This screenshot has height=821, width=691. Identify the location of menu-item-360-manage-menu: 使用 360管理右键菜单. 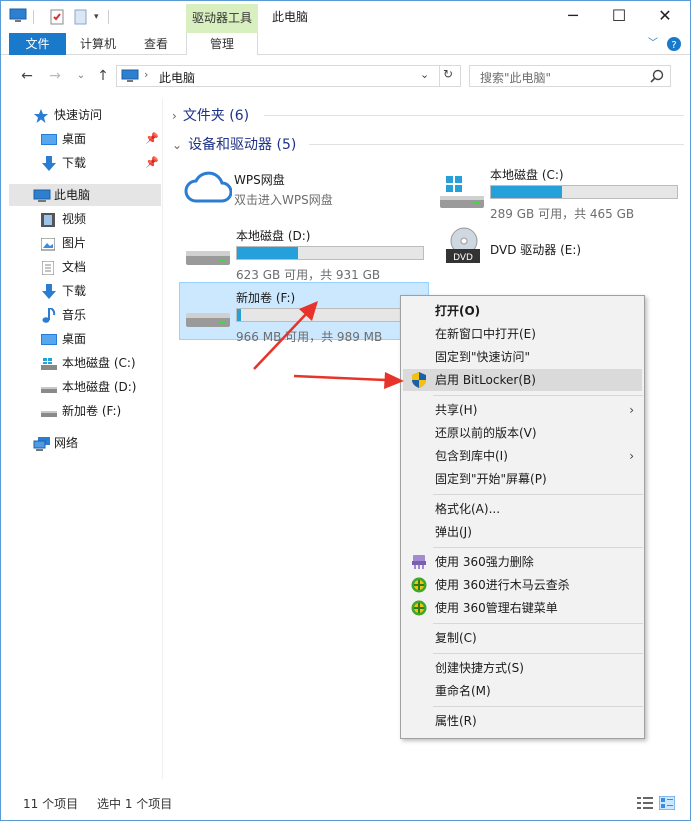
(522, 608).